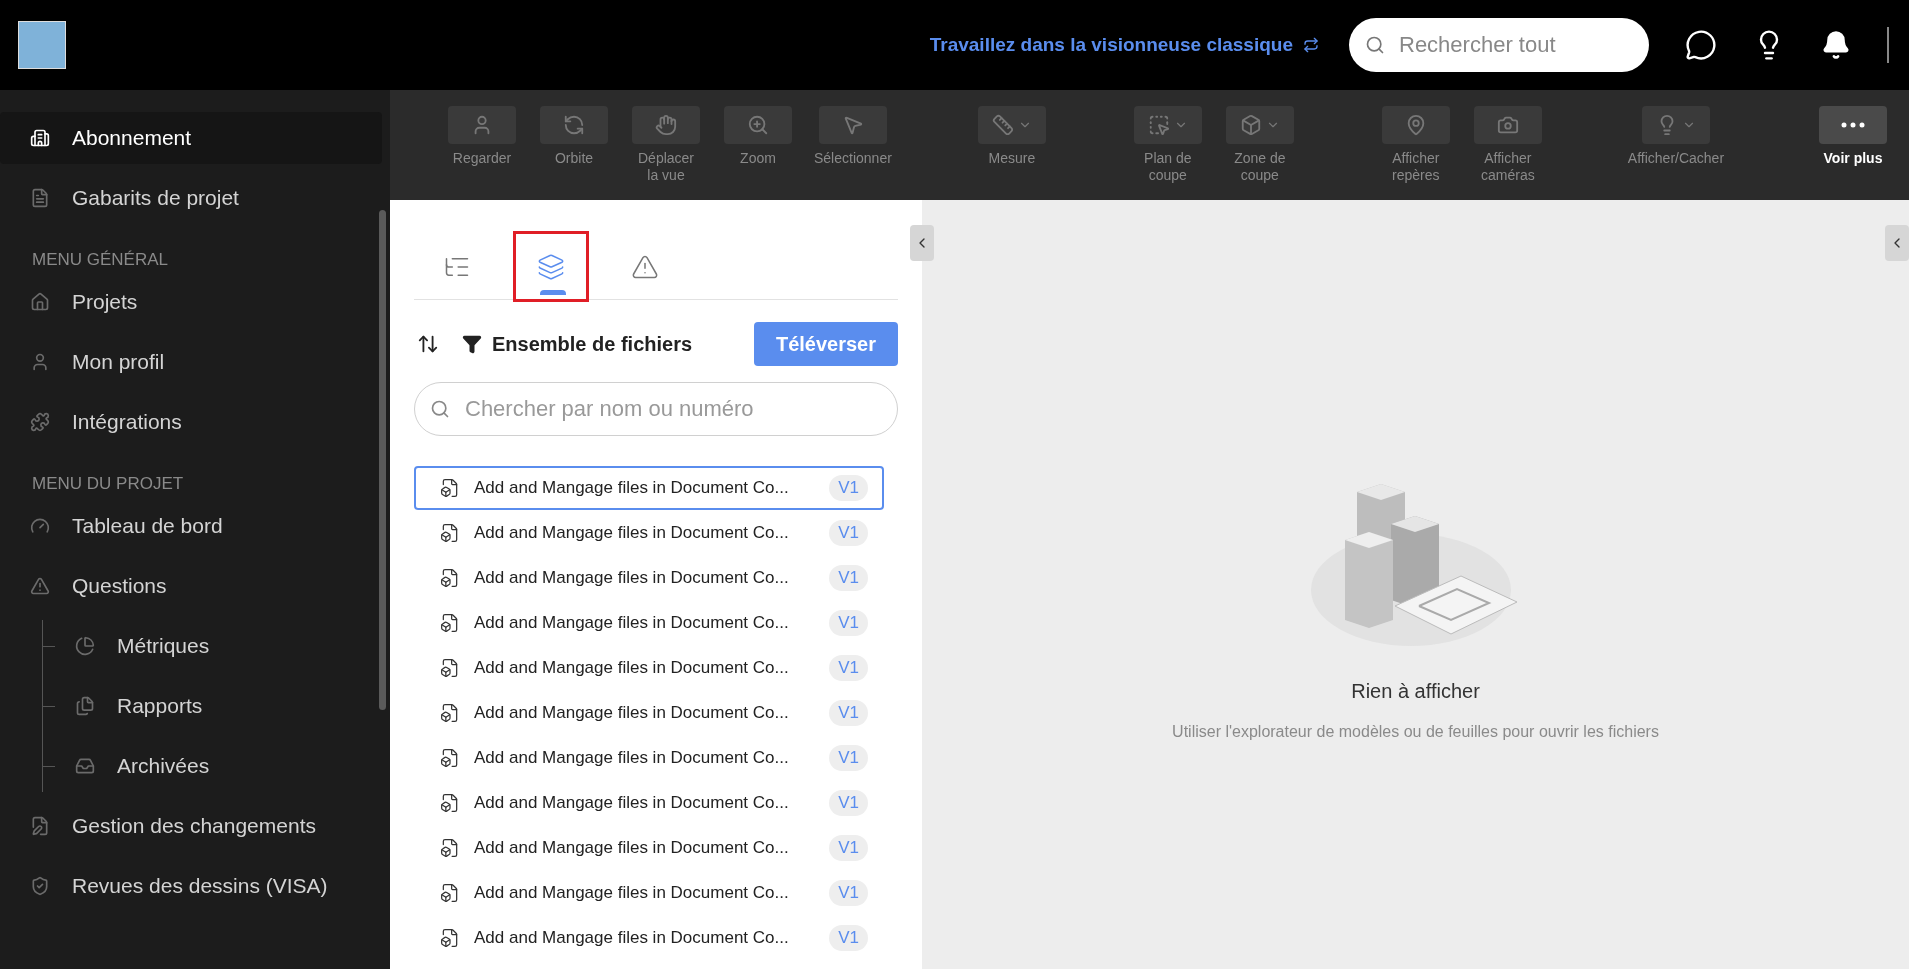 This screenshot has width=1909, height=969. I want to click on section-heading: MENU GÉNÉRAL, so click(100, 259).